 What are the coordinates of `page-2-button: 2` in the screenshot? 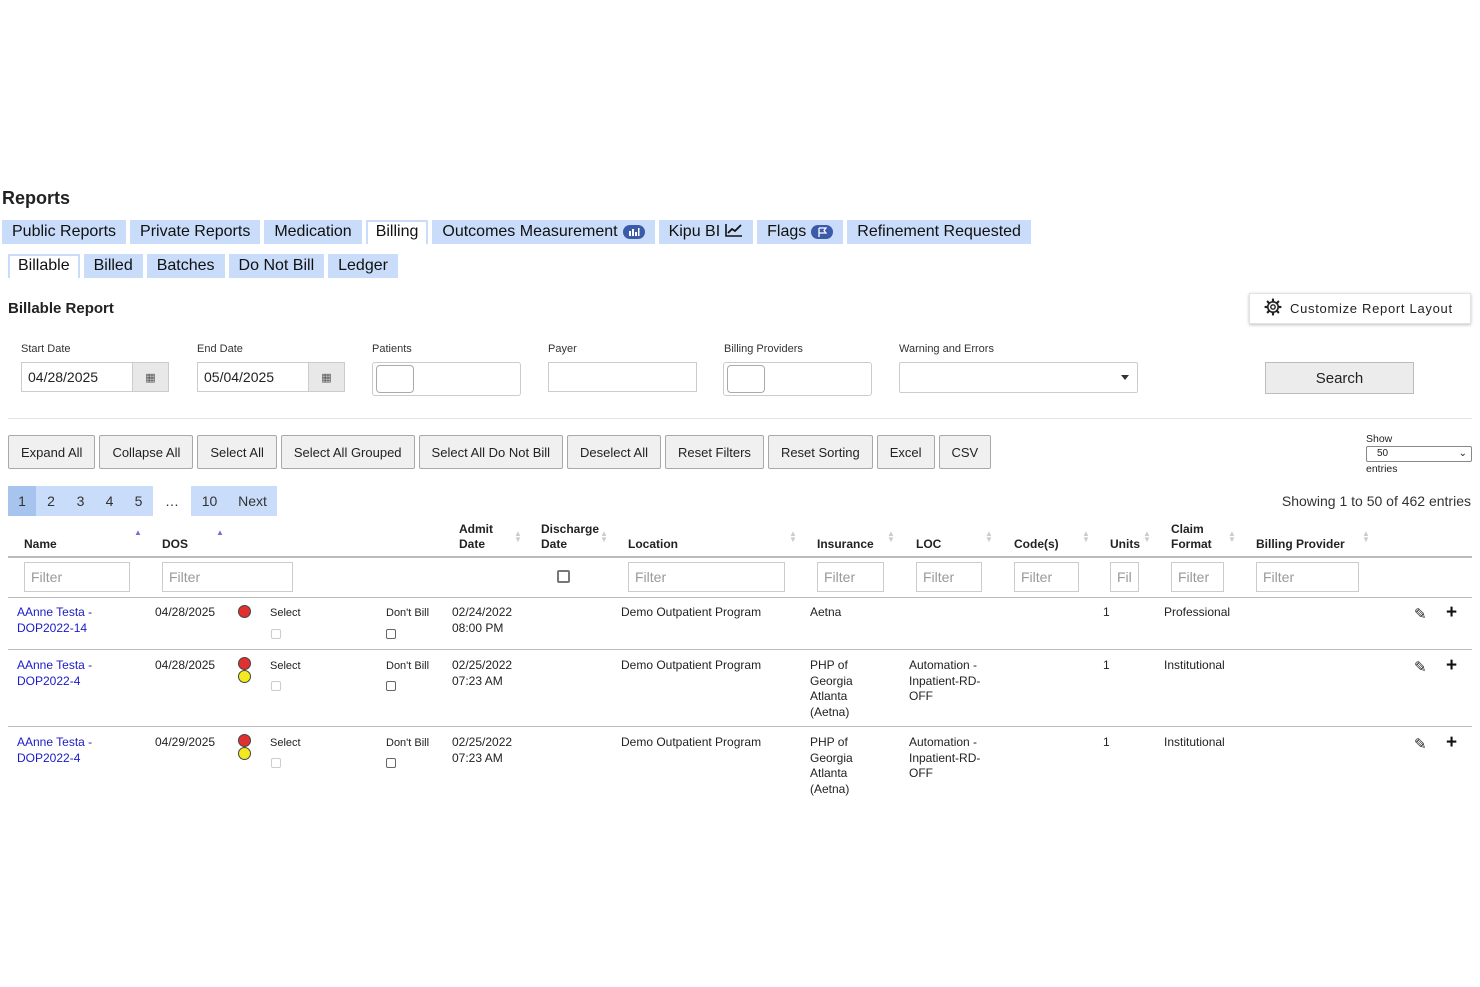 It's located at (51, 501).